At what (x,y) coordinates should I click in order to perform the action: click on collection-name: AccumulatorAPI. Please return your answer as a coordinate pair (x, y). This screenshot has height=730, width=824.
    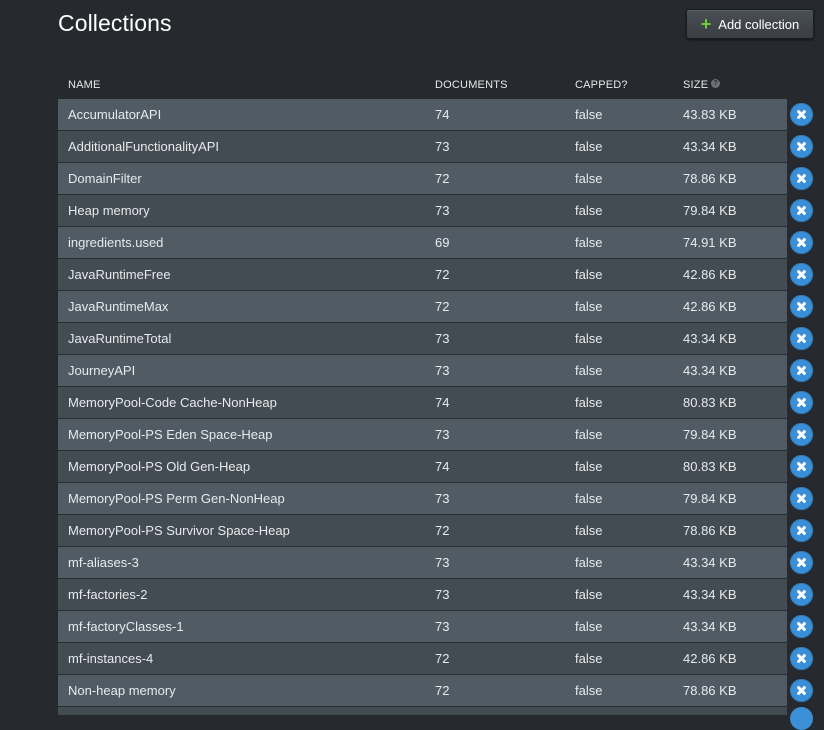
    Looking at the image, I should click on (114, 114).